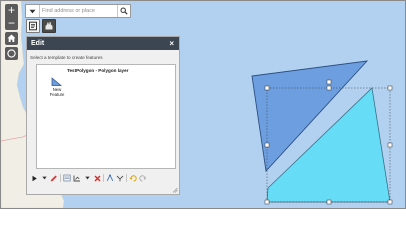 This screenshot has width=406, height=240. I want to click on template-hint: Select a template to create features, so click(66, 57).